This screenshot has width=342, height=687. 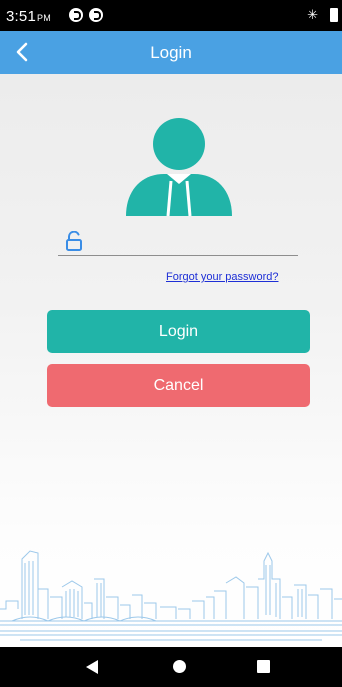 What do you see at coordinates (171, 15) in the screenshot?
I see `status-bar: 3:51PM ✳` at bounding box center [171, 15].